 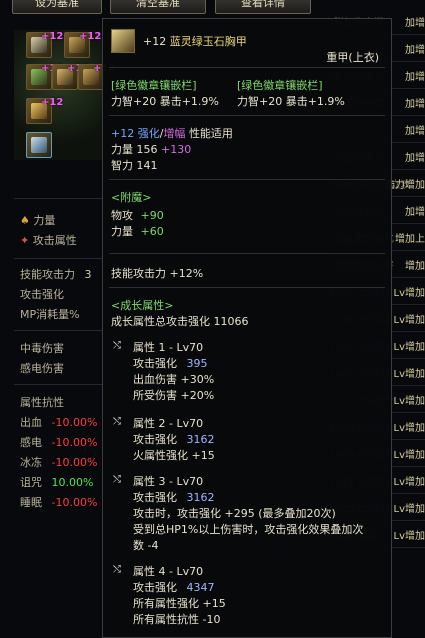 I want to click on resist-row: 诅咒 10.00%, so click(x=57, y=482).